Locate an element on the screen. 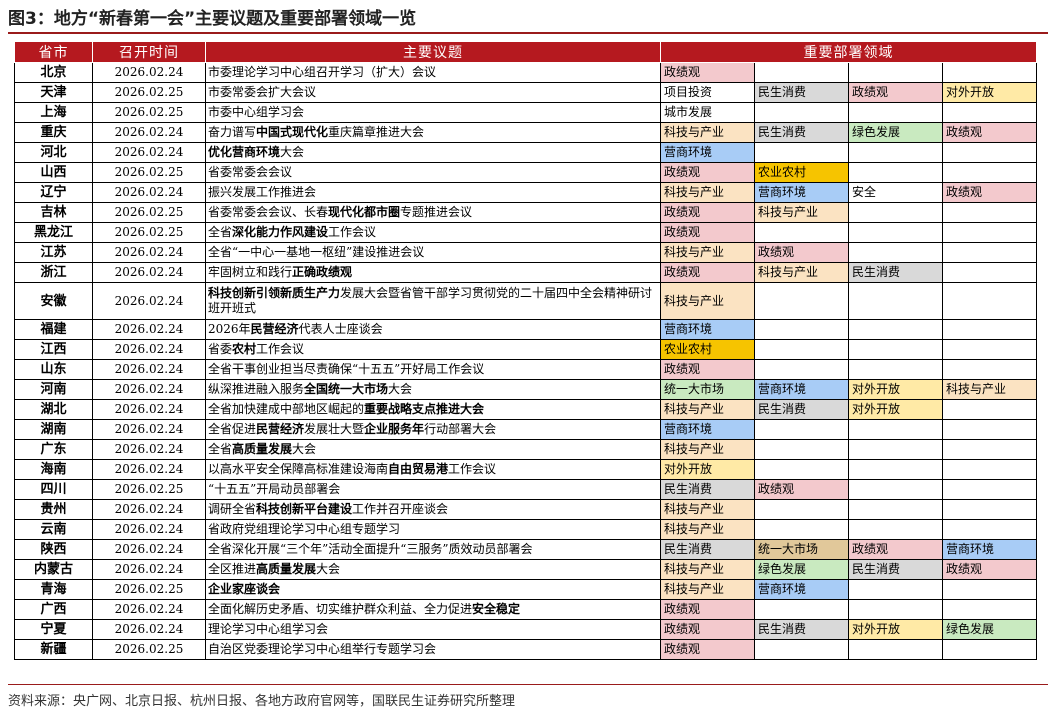 This screenshot has height=713, width=1055. topic-text: 牢固树立和践行 is located at coordinates (250, 272).